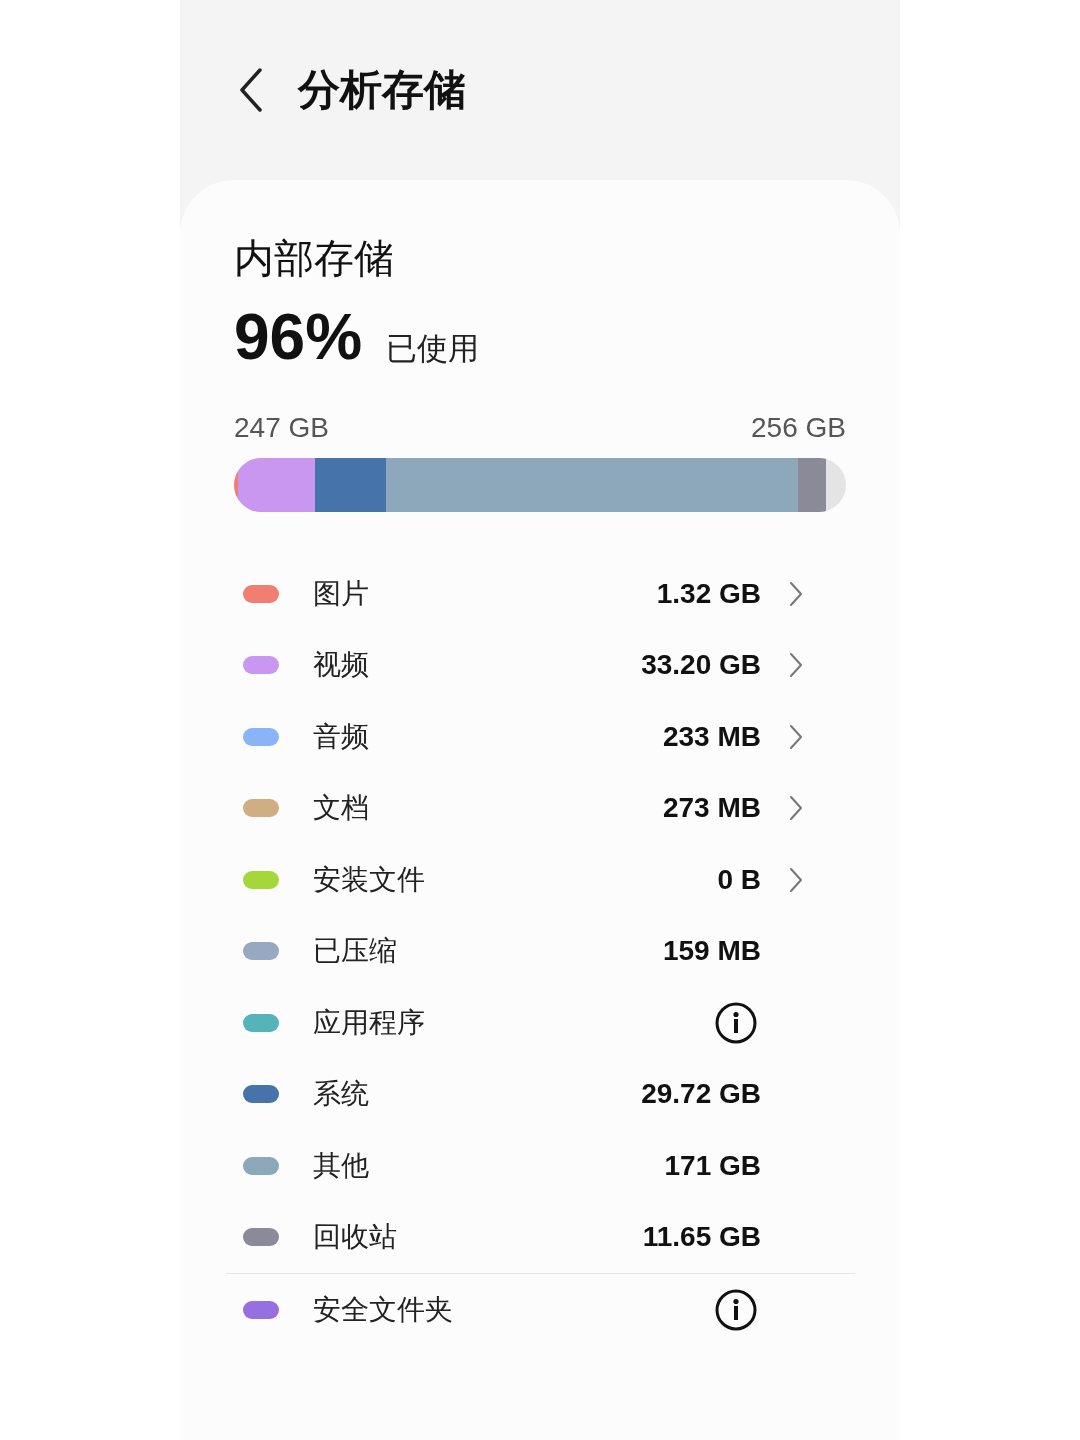 This screenshot has height=1440, width=1080. Describe the element at coordinates (711, 951) in the screenshot. I see `category-size: 159 MB` at that location.